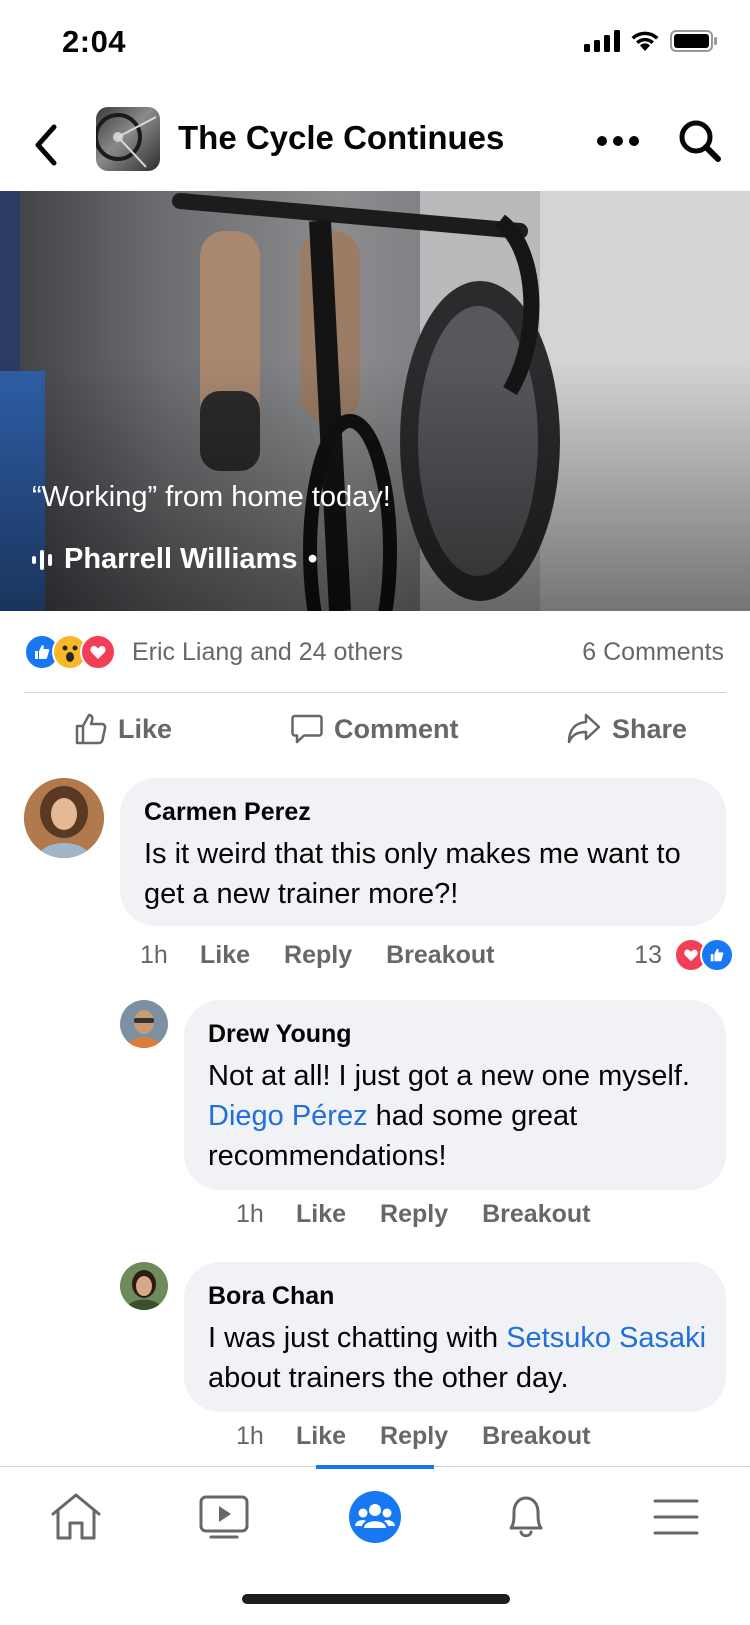  Describe the element at coordinates (648, 955) in the screenshot. I see `comment-reaction-count: 13` at that location.